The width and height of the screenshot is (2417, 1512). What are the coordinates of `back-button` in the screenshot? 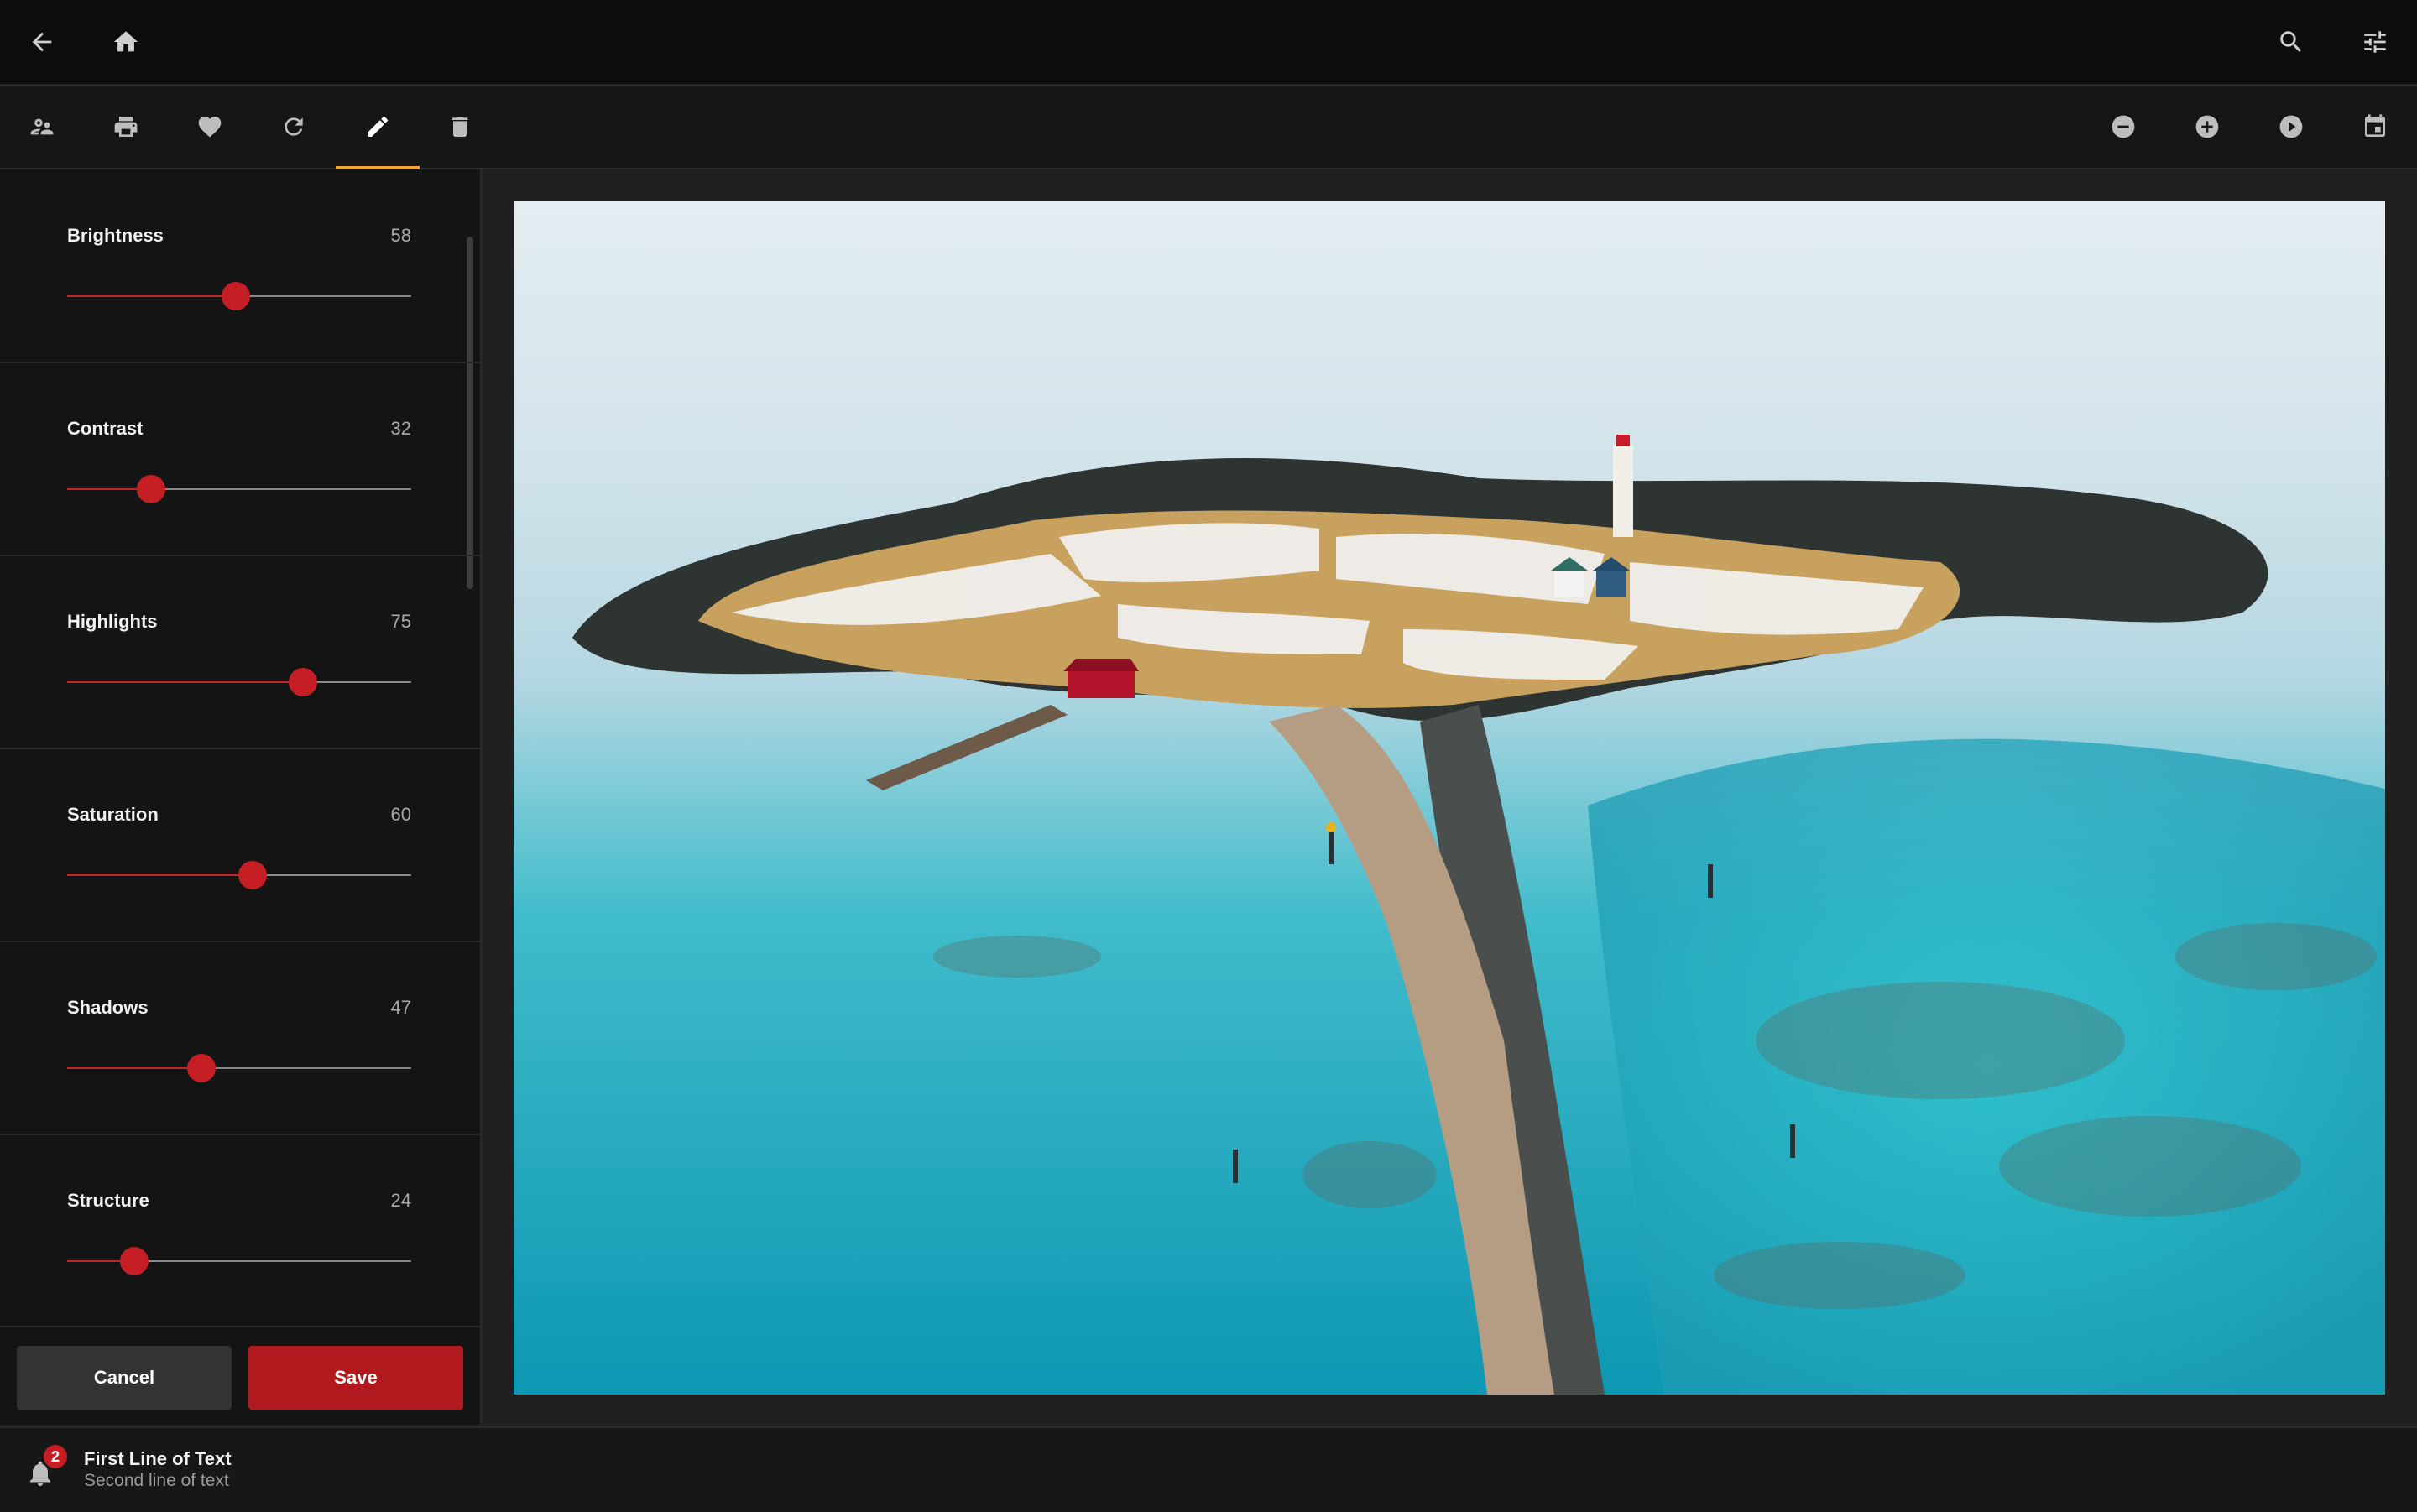 It's located at (42, 42).